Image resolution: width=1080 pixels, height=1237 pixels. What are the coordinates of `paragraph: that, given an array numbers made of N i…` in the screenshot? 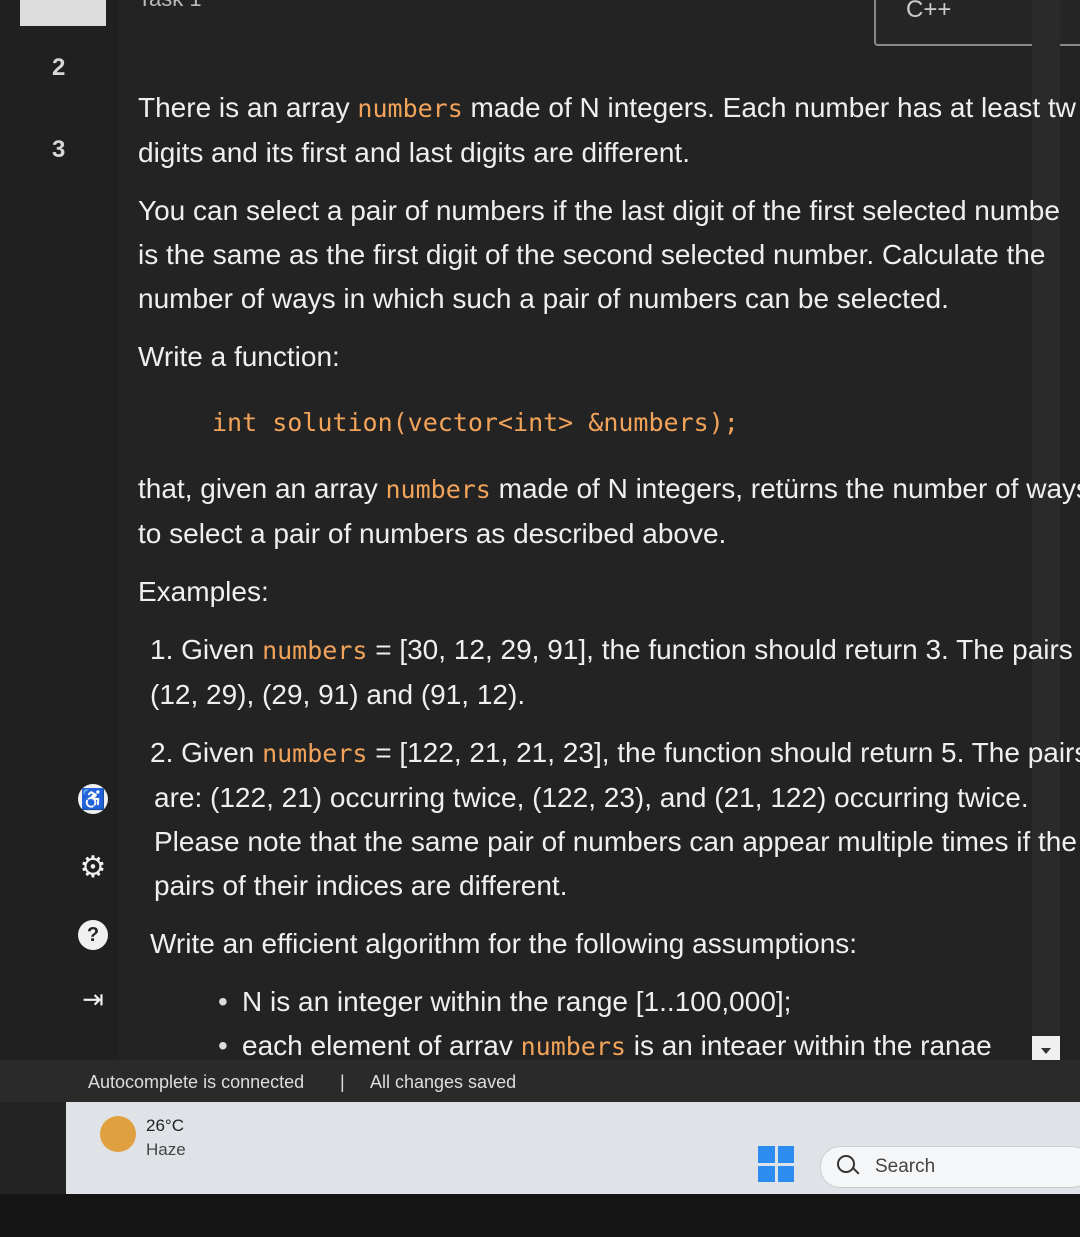 It's located at (609, 511).